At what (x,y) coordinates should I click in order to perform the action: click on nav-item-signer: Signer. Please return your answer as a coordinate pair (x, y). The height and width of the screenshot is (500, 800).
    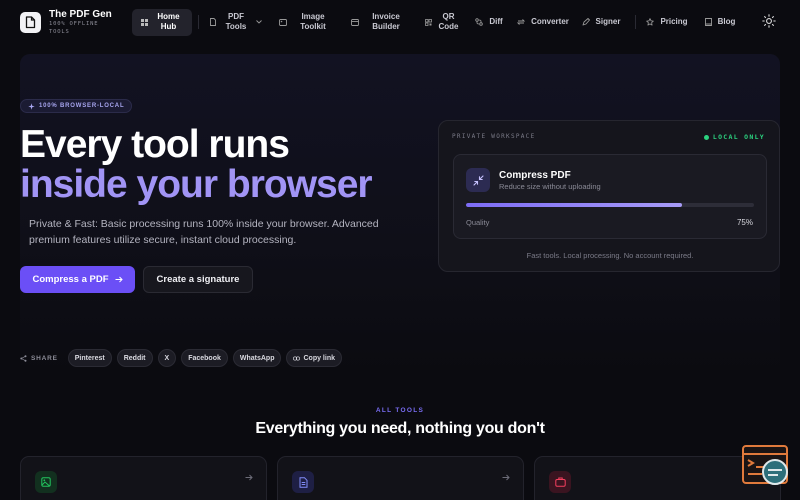
    Looking at the image, I should click on (601, 22).